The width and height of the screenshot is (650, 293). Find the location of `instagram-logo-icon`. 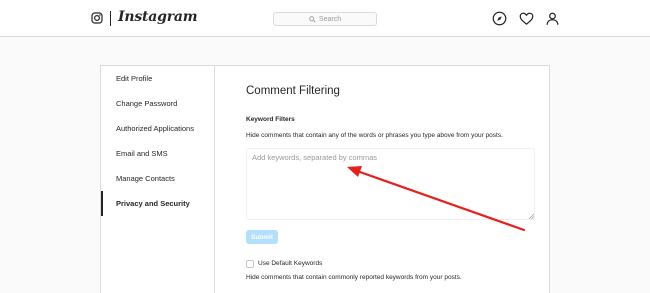

instagram-logo-icon is located at coordinates (97, 18).